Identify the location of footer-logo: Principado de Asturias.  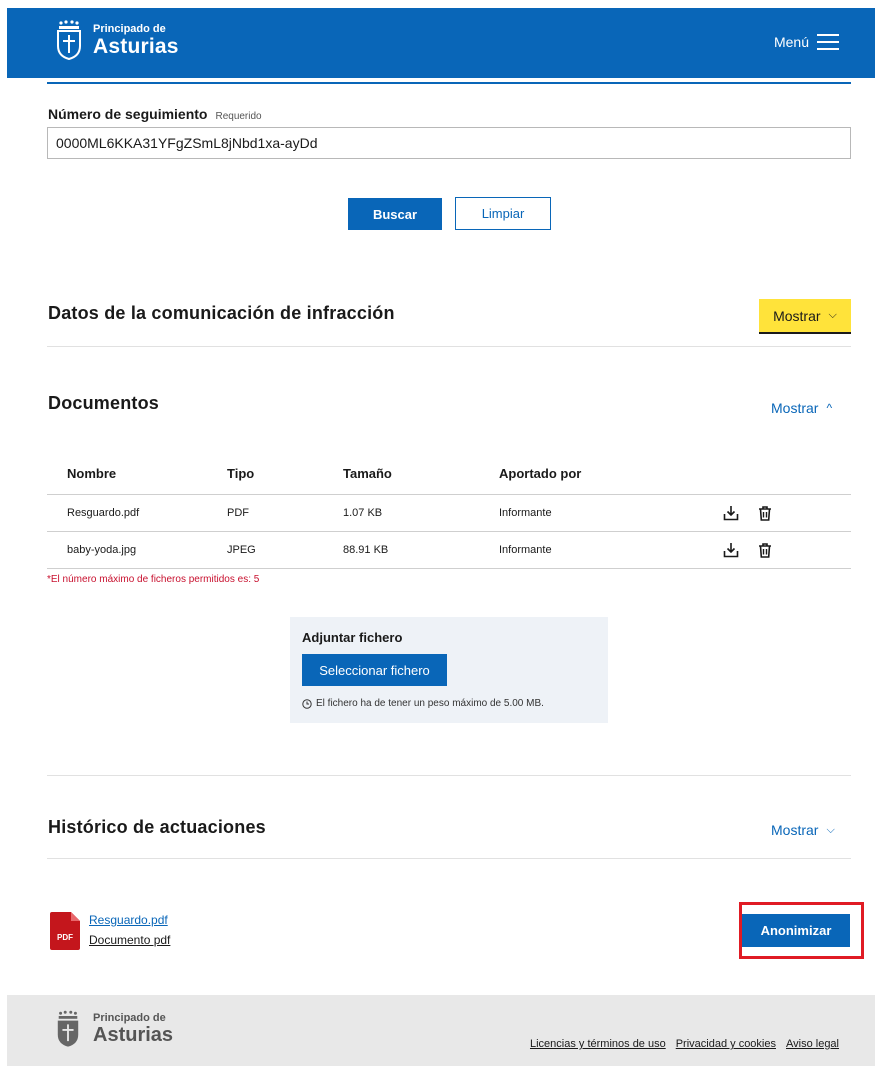
(114, 1029).